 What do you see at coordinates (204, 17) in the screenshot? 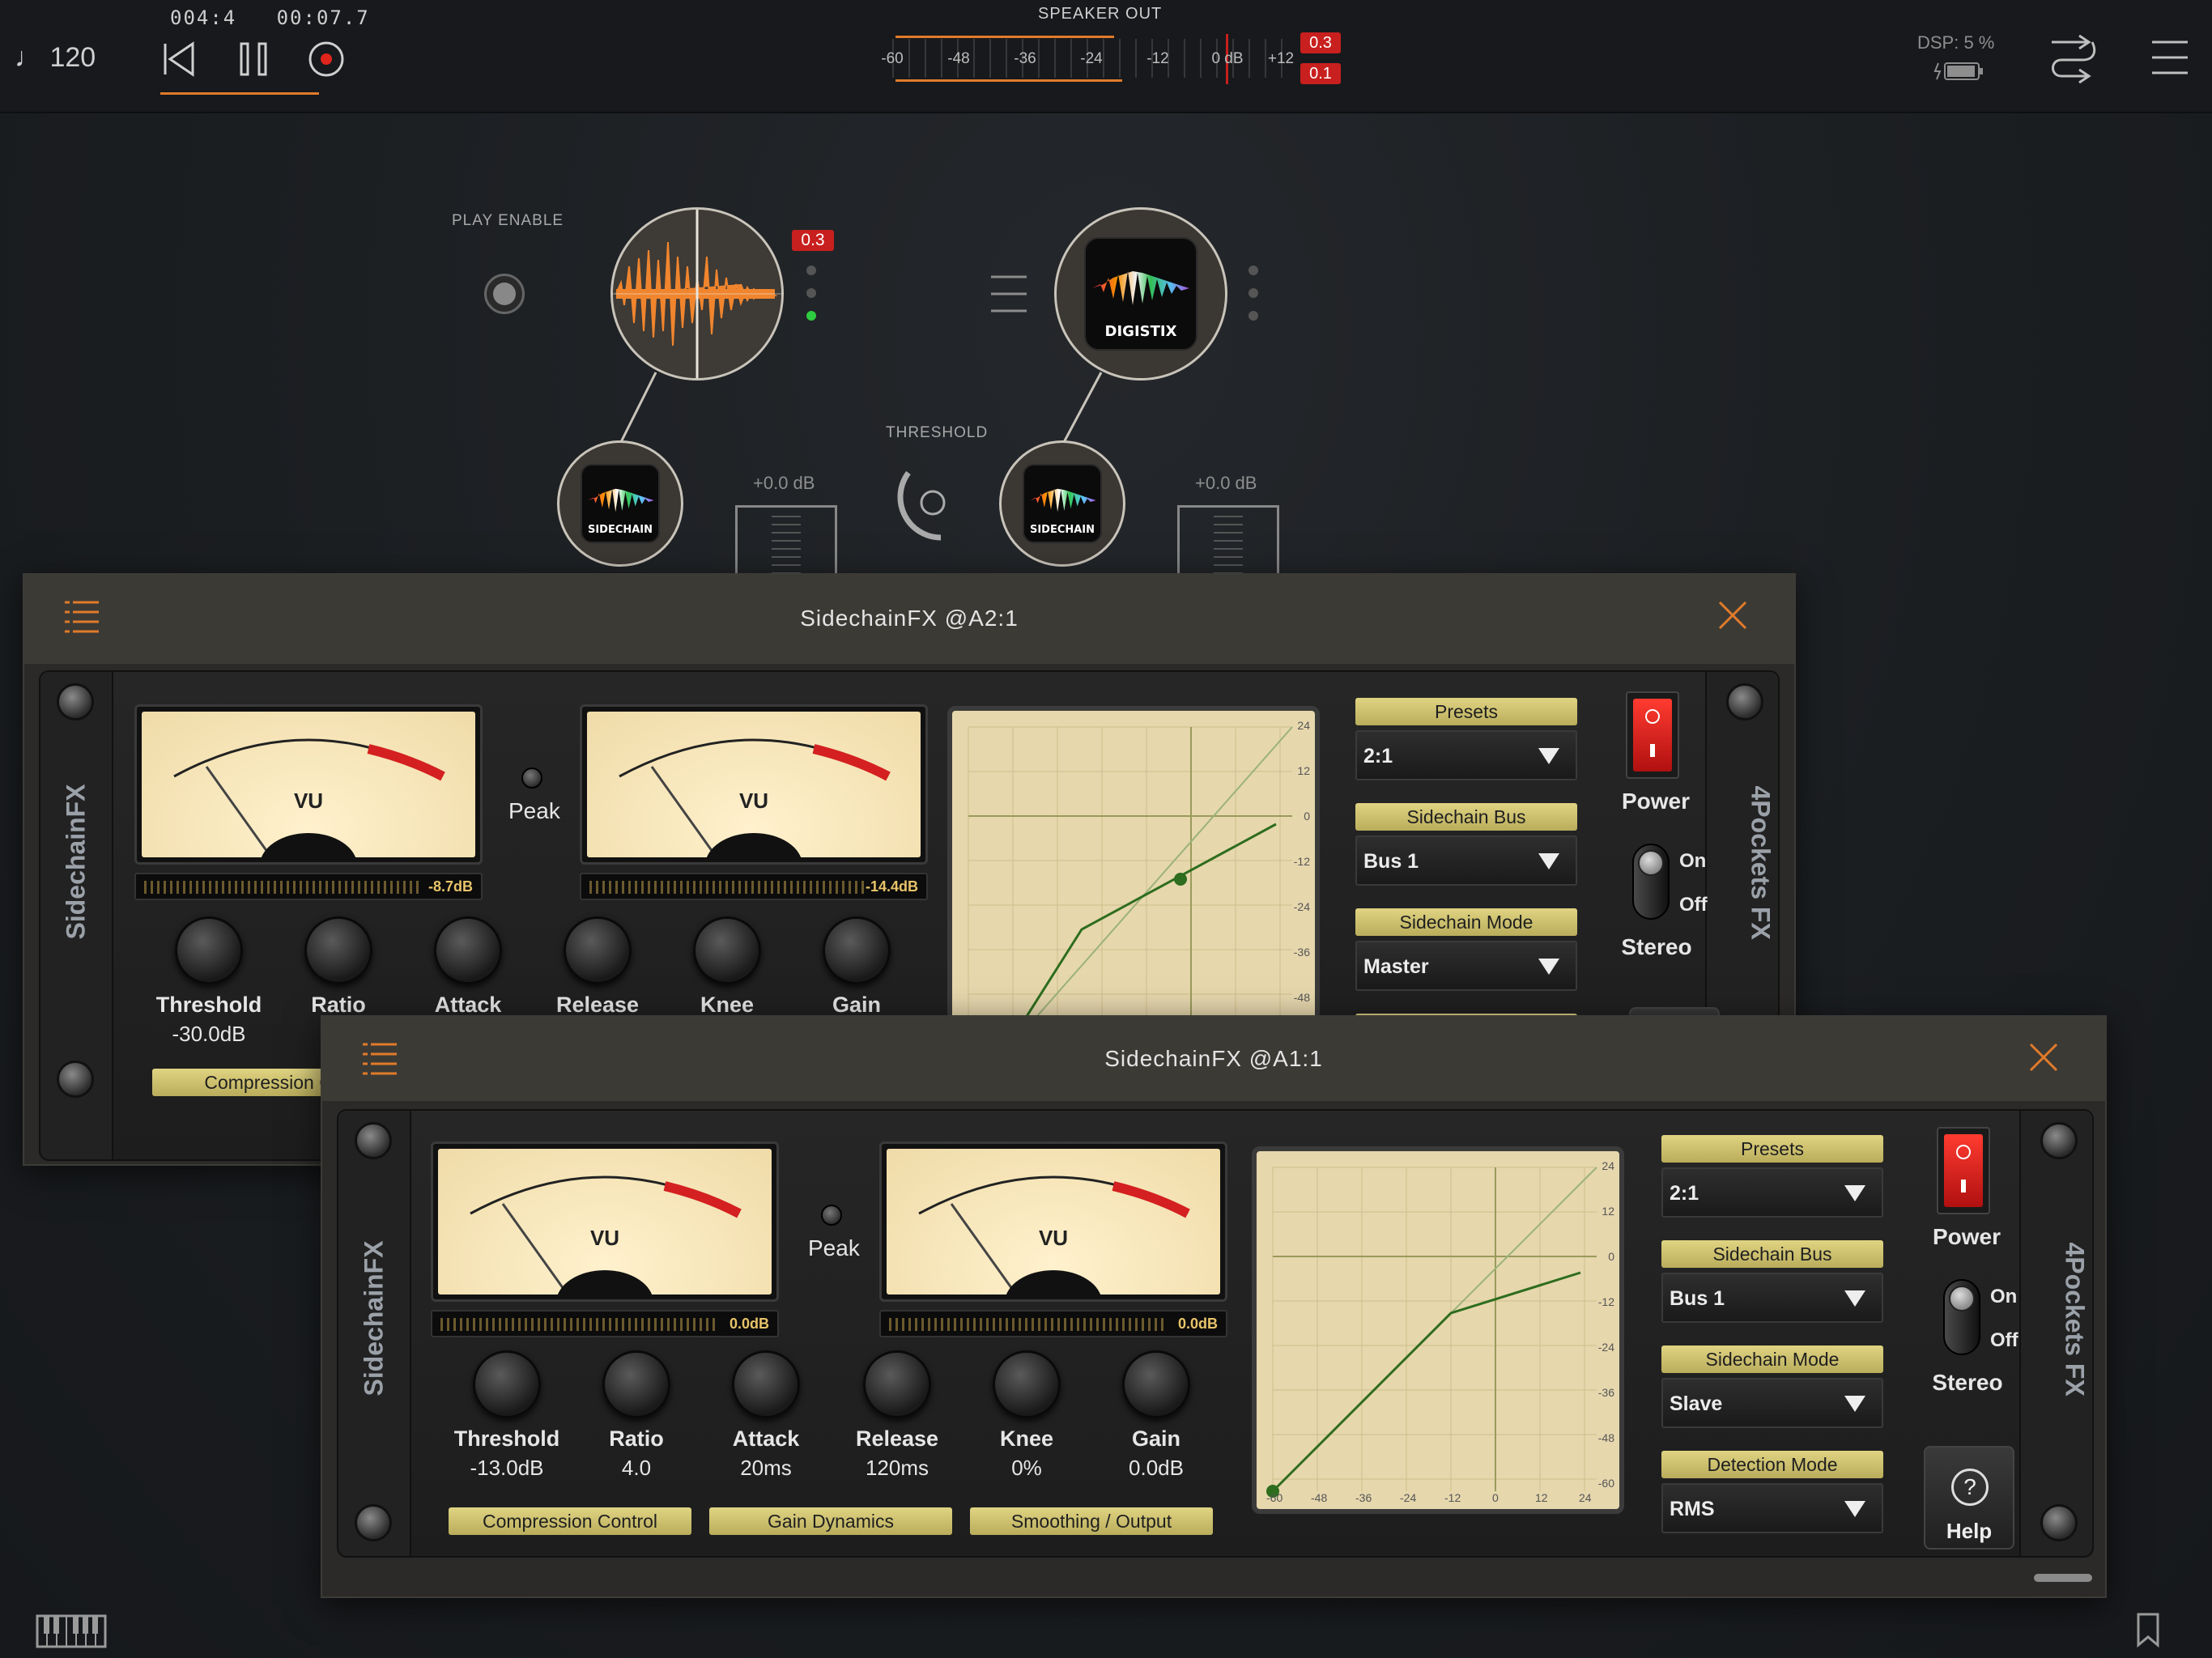
I see `position-bars: 004:4` at bounding box center [204, 17].